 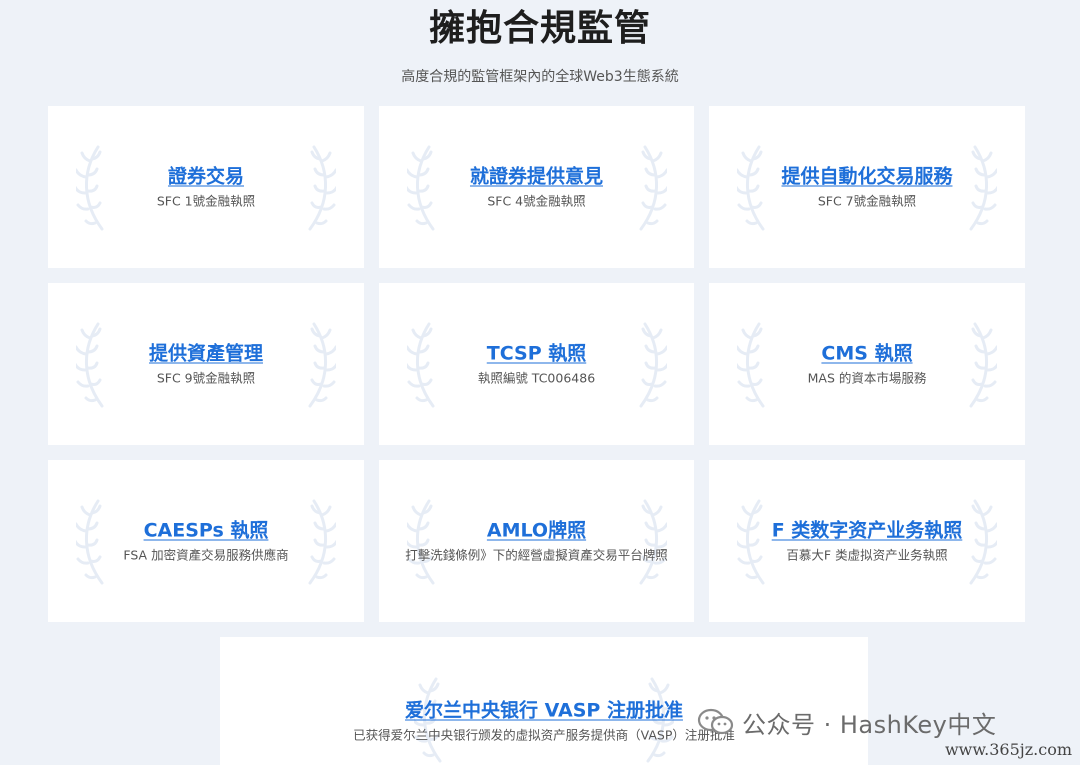 I want to click on license-card-title: CMS 執照, so click(x=867, y=354).